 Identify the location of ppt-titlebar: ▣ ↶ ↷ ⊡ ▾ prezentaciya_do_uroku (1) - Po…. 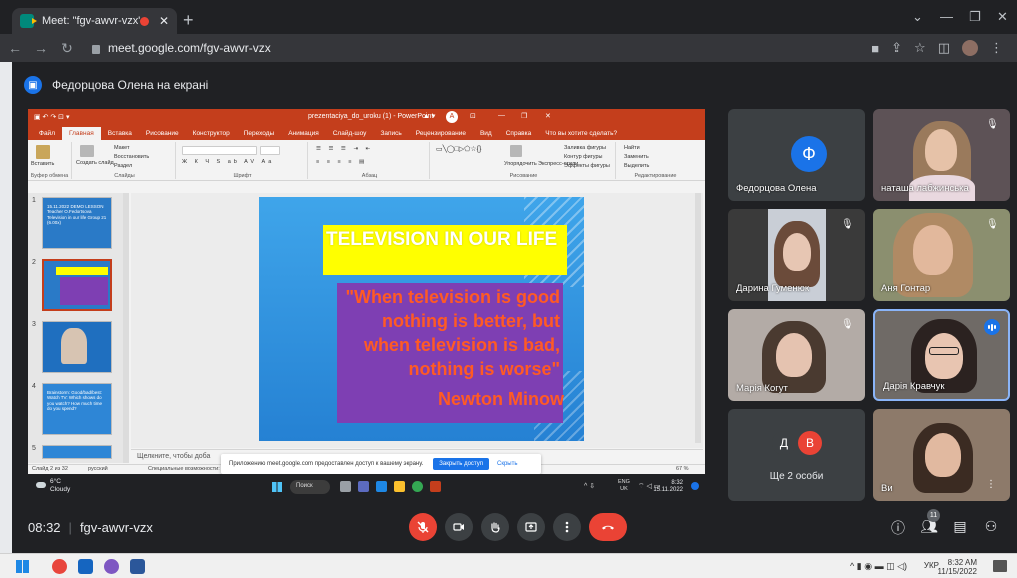
(366, 117).